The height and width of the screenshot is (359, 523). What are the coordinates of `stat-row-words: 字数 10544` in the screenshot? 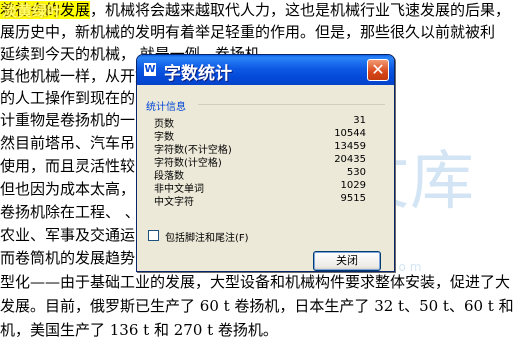 It's located at (268, 135).